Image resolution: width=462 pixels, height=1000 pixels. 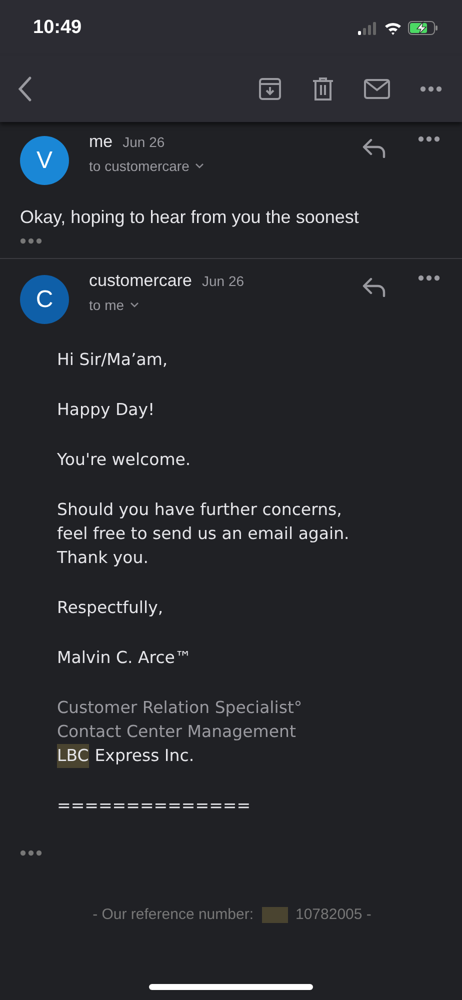 What do you see at coordinates (180, 708) in the screenshot?
I see `signature-line: Customer Relation Specialist°` at bounding box center [180, 708].